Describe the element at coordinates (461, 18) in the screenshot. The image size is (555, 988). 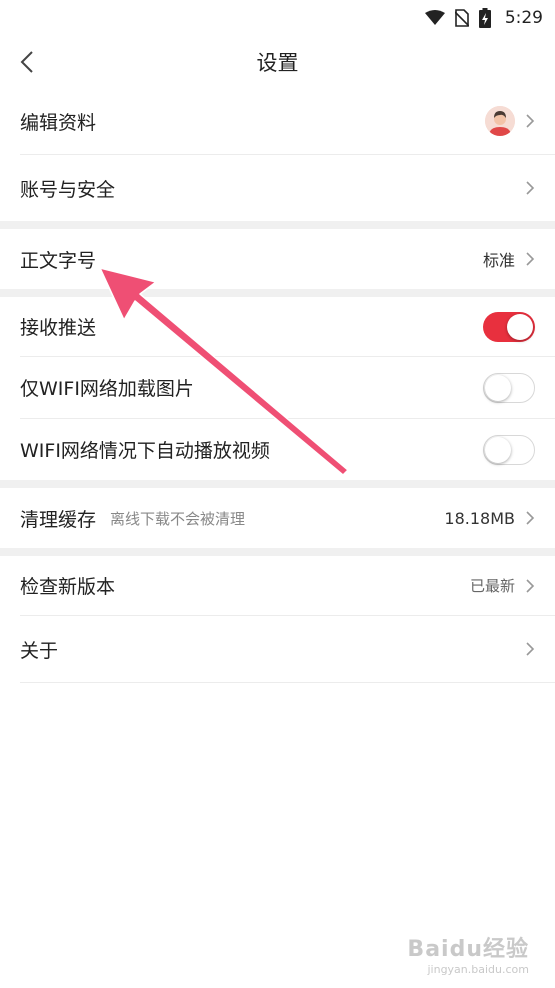
I see `no-sim-icon` at that location.